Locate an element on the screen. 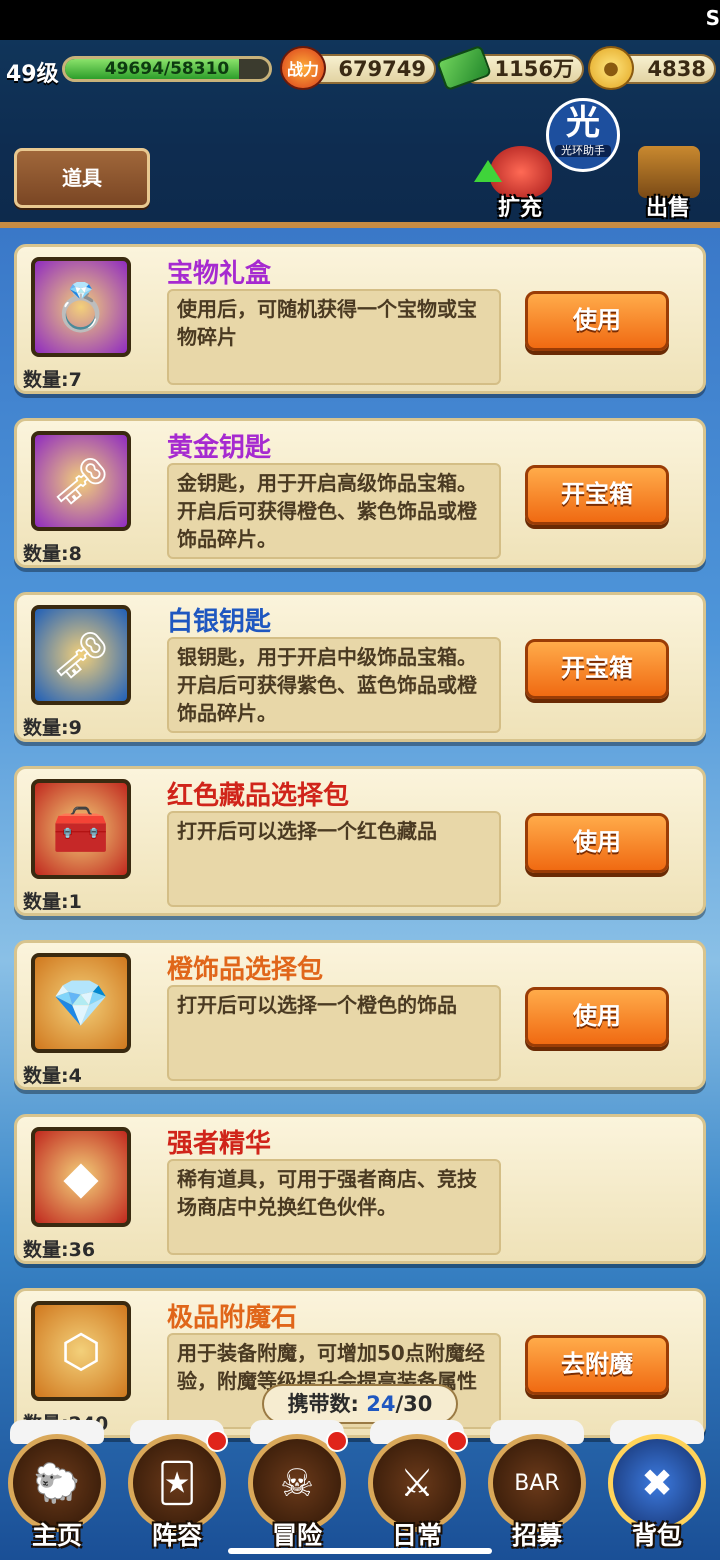 This screenshot has height=1560, width=720. item-name: 黄金钥匙 is located at coordinates (219, 448).